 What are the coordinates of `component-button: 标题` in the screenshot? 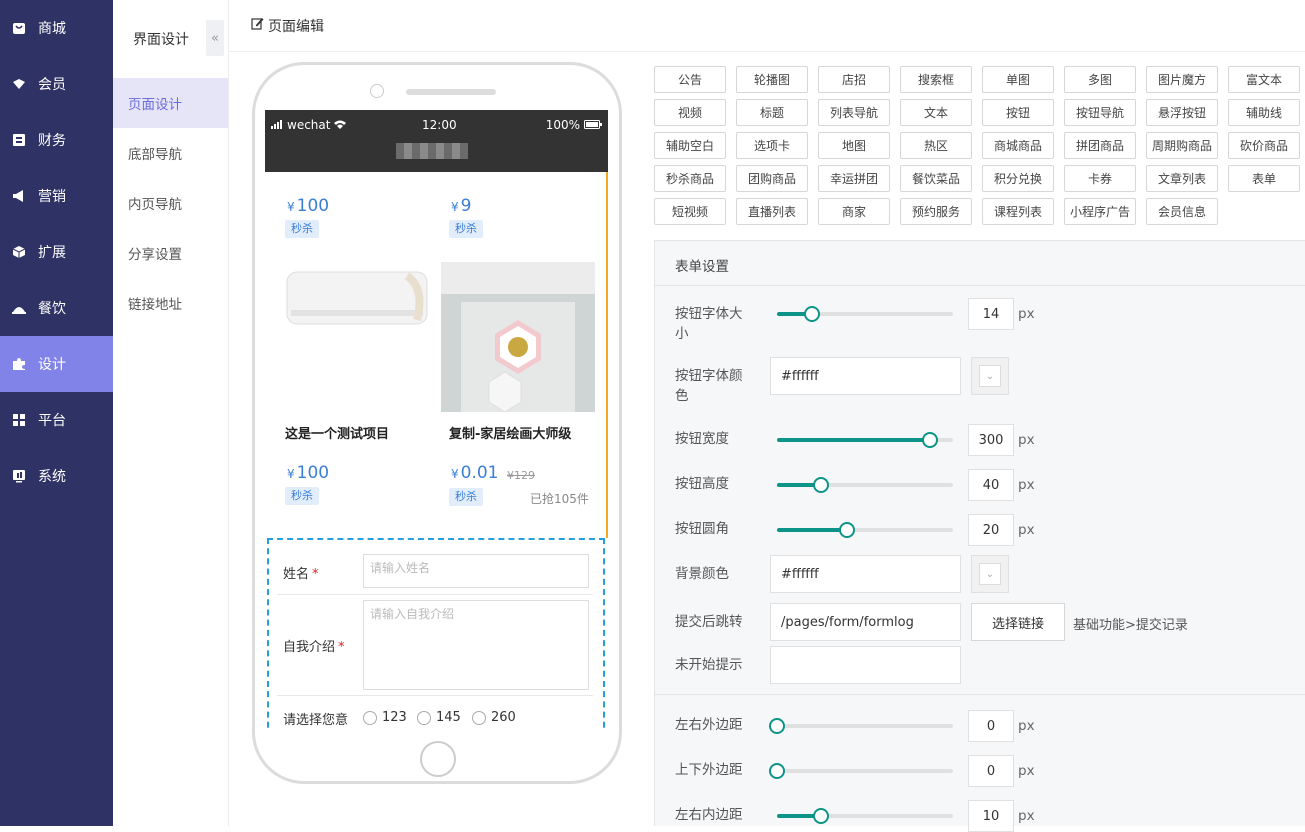 It's located at (772, 112).